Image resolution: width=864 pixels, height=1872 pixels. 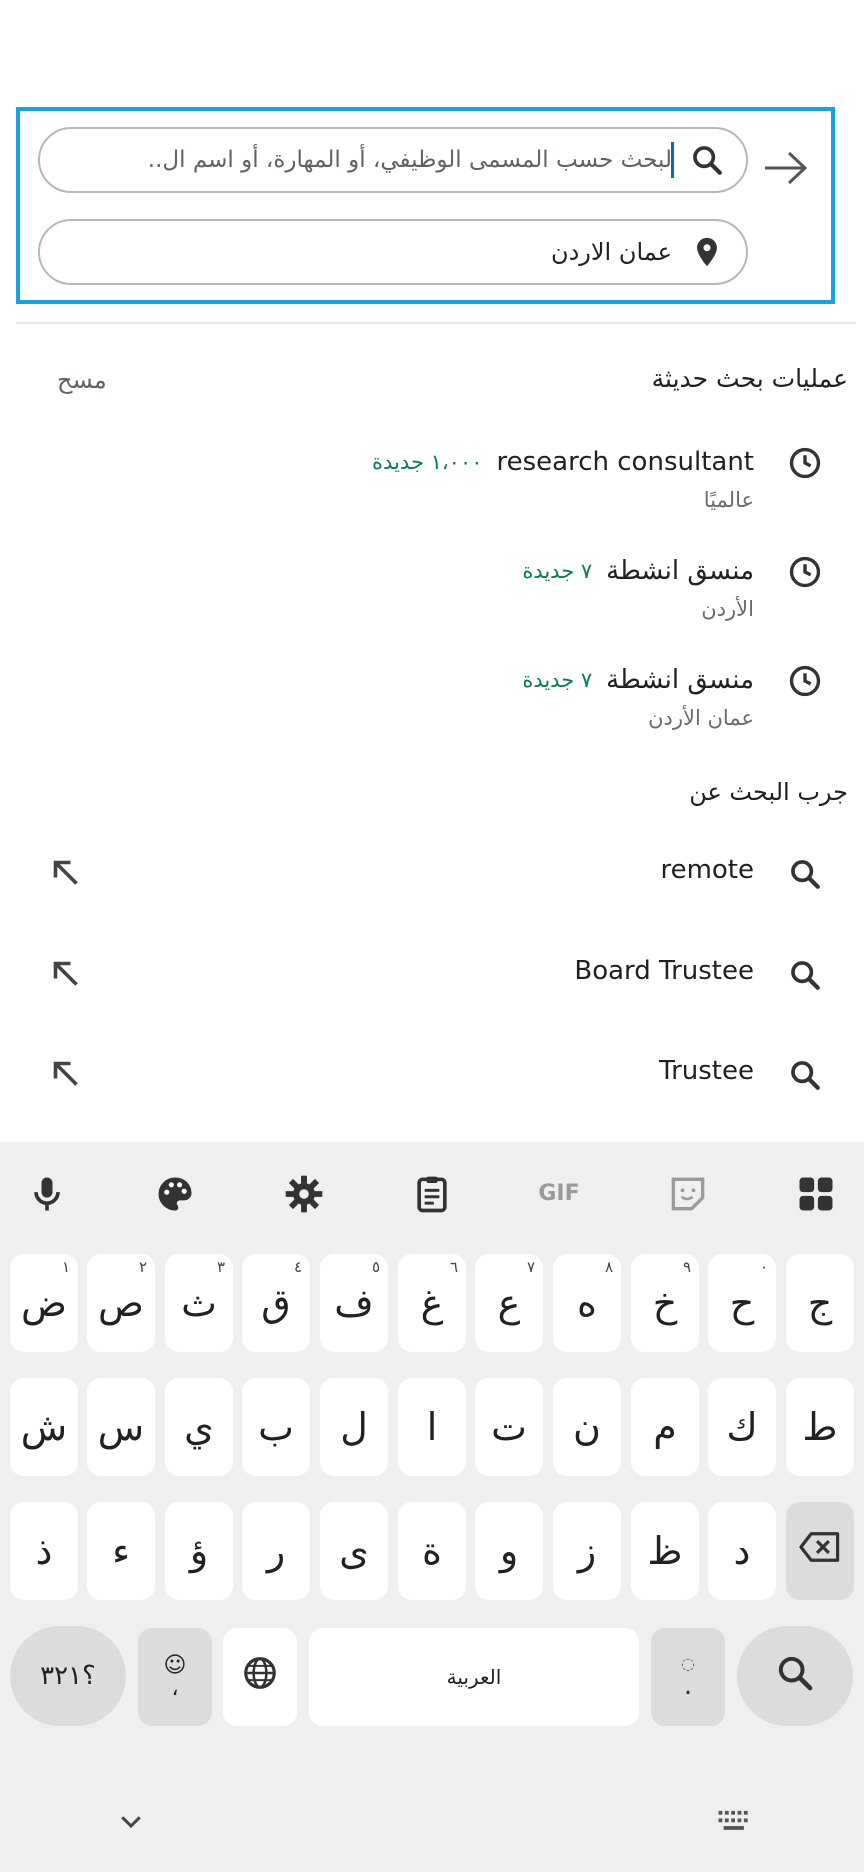 What do you see at coordinates (304, 1194) in the screenshot?
I see `settings-icon` at bounding box center [304, 1194].